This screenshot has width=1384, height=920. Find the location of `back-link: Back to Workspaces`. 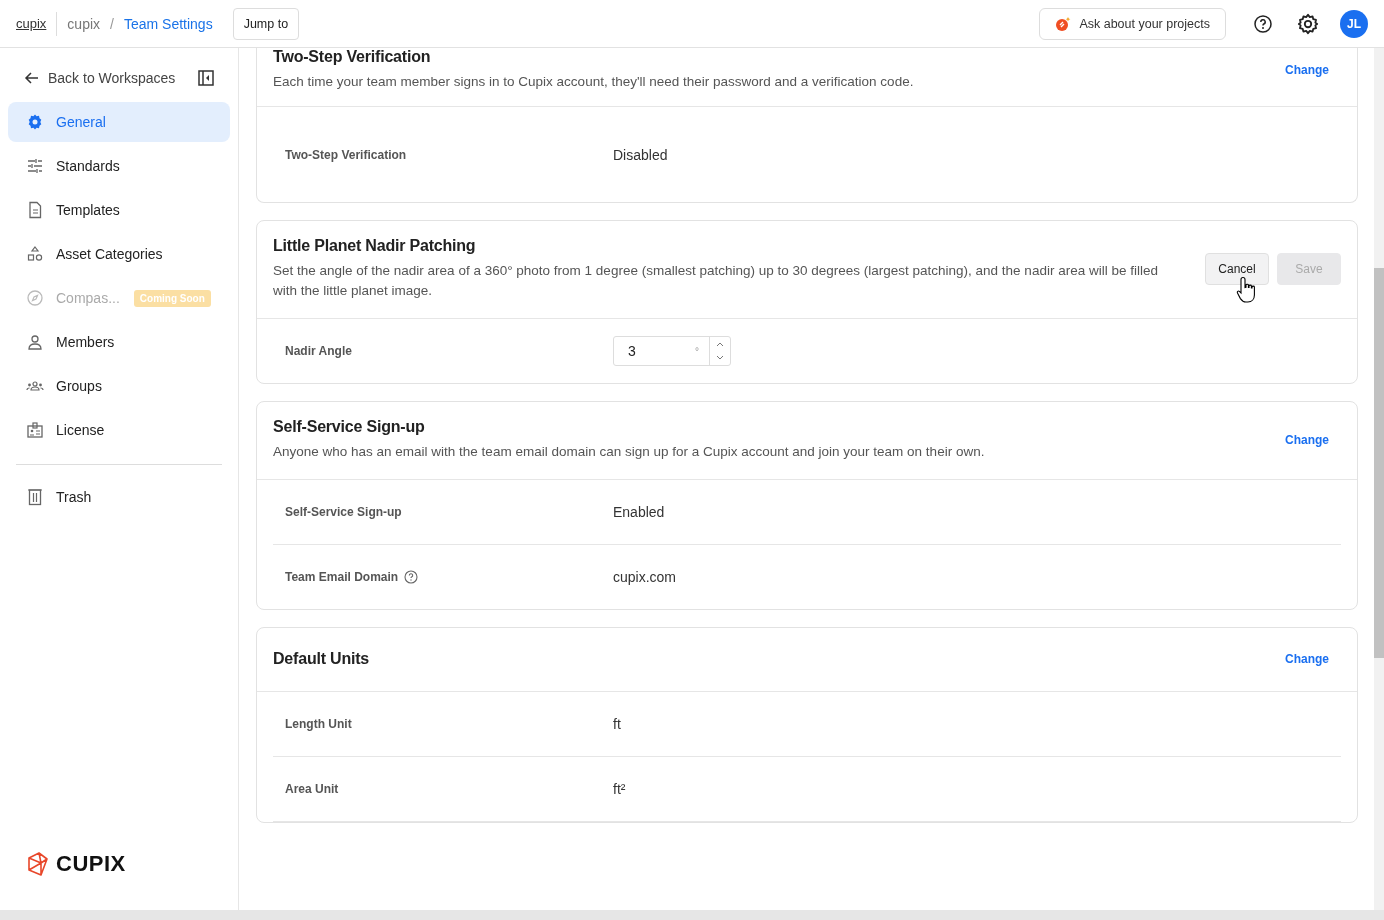

back-link: Back to Workspaces is located at coordinates (100, 78).